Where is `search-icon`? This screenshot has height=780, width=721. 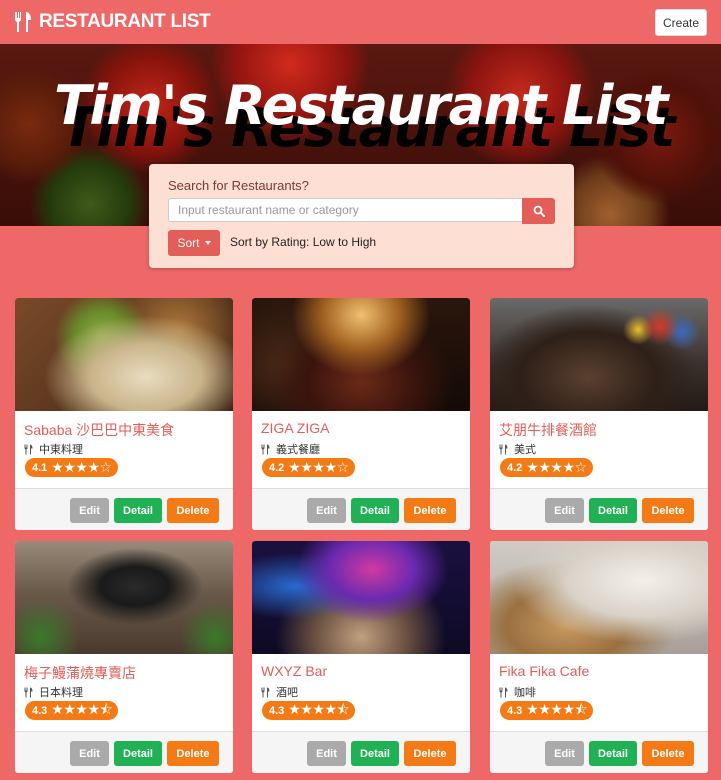 search-icon is located at coordinates (539, 211).